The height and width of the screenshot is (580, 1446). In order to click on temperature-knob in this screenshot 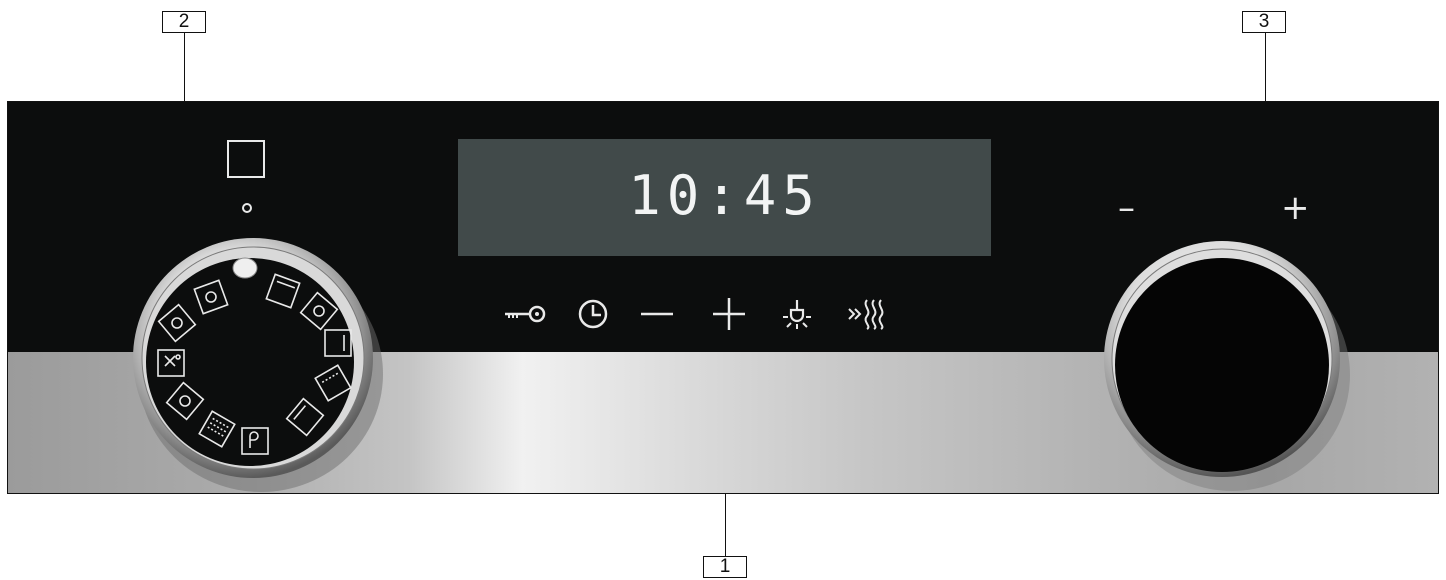, I will do `click(1228, 364)`.